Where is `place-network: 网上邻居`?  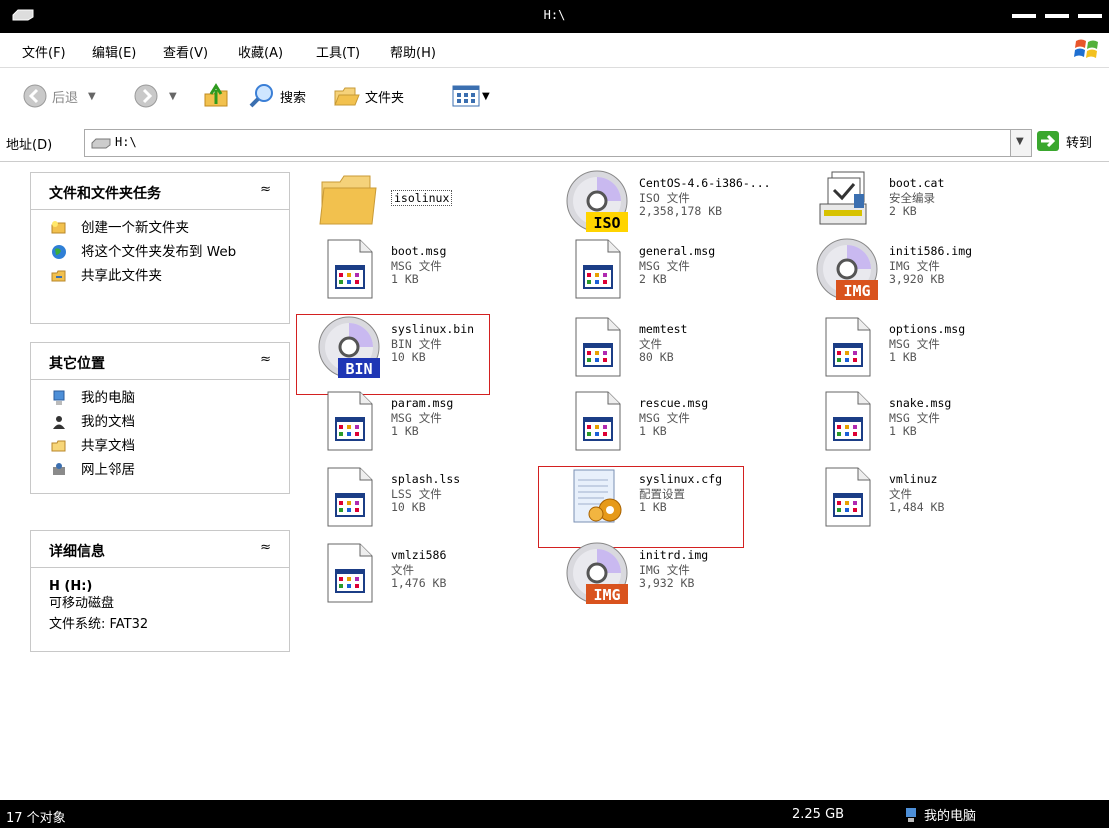
place-network: 网上邻居 is located at coordinates (160, 470).